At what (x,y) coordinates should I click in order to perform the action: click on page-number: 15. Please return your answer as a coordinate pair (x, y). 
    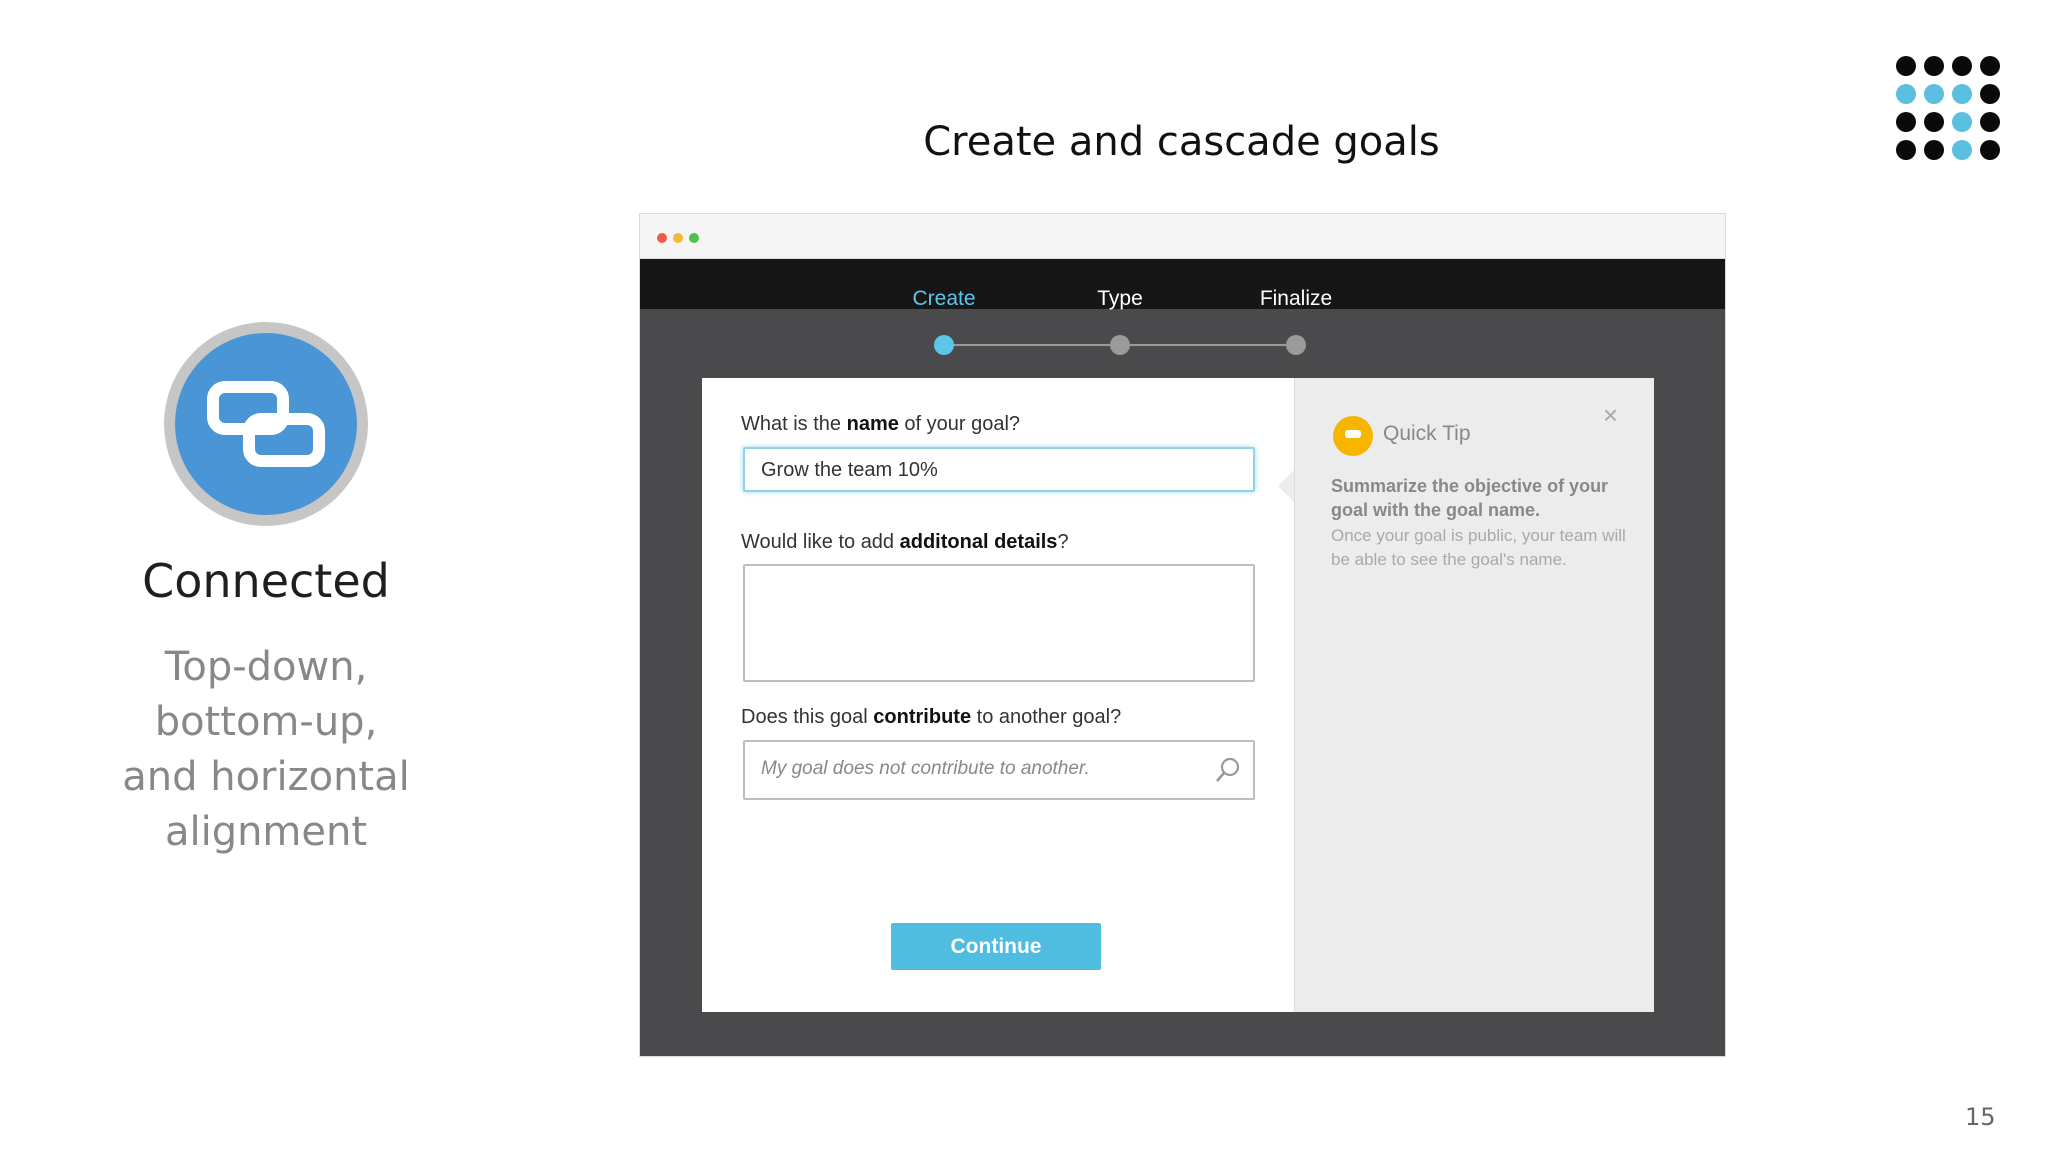
    Looking at the image, I should click on (1980, 1117).